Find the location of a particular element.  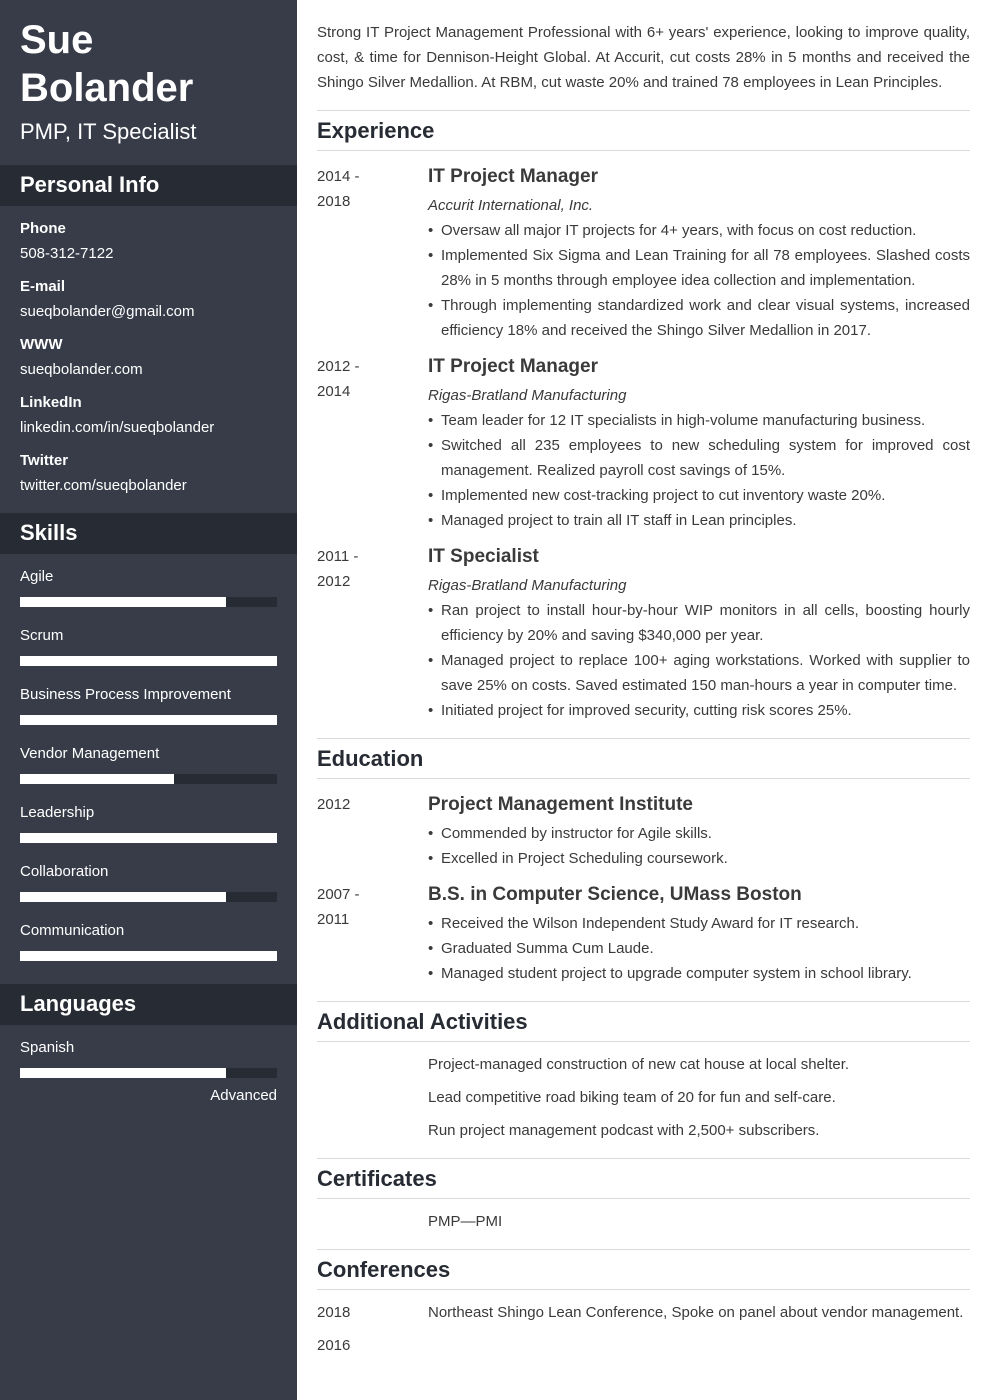

info-label-twitter: Twitter is located at coordinates (44, 460).